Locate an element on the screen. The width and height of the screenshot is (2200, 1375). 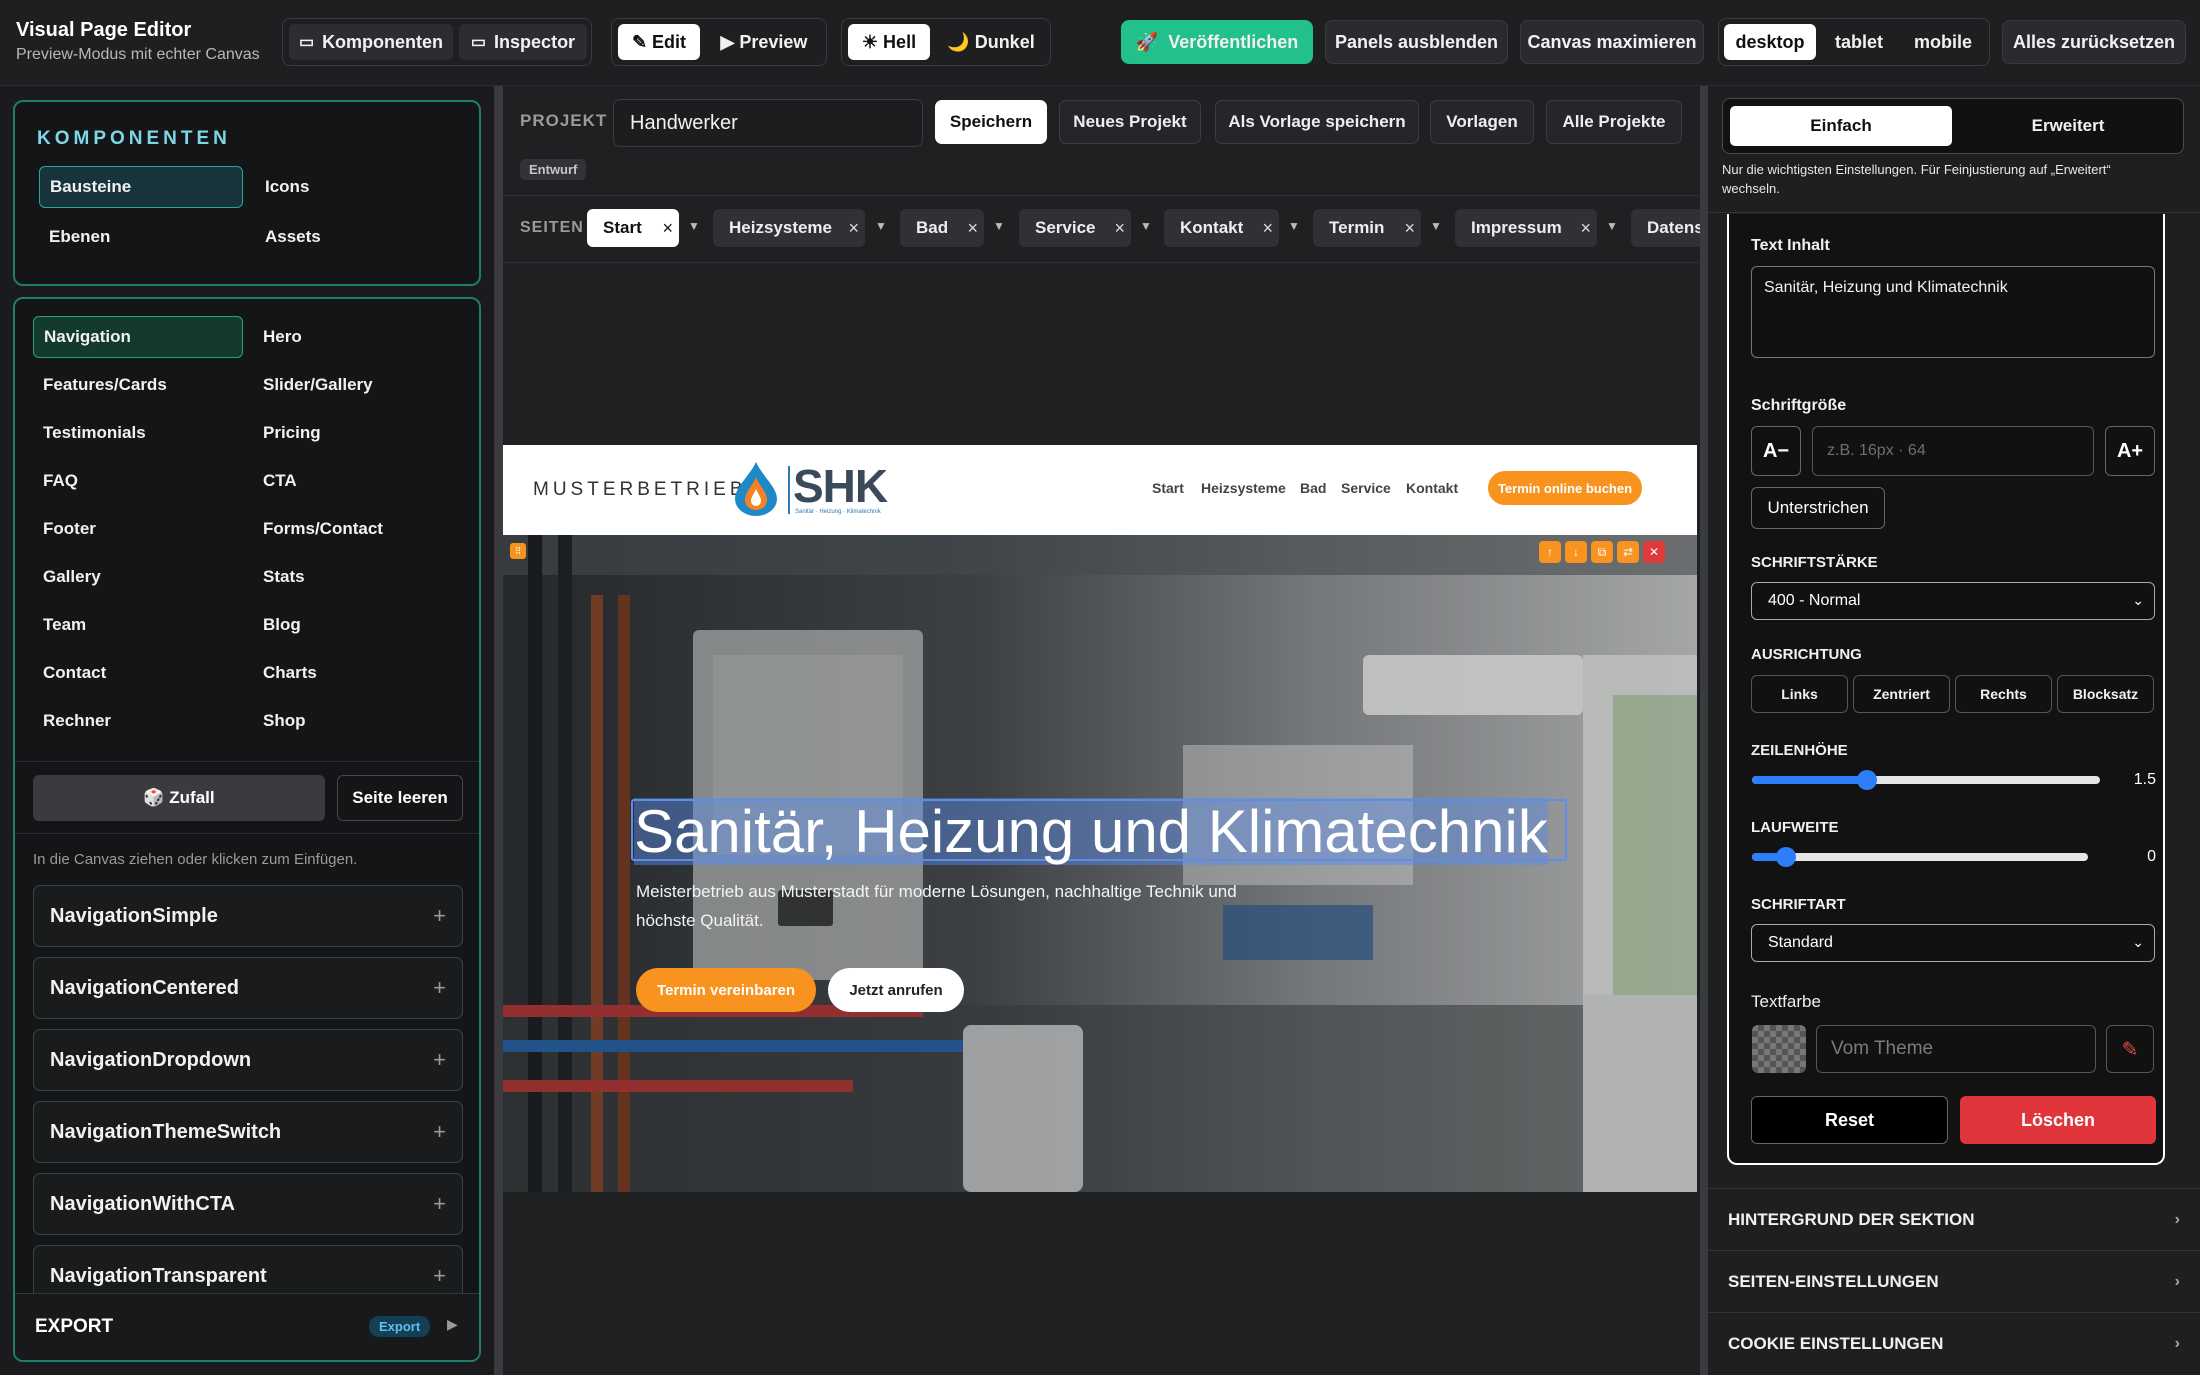
move-up-icon: ↑ is located at coordinates (1550, 552).